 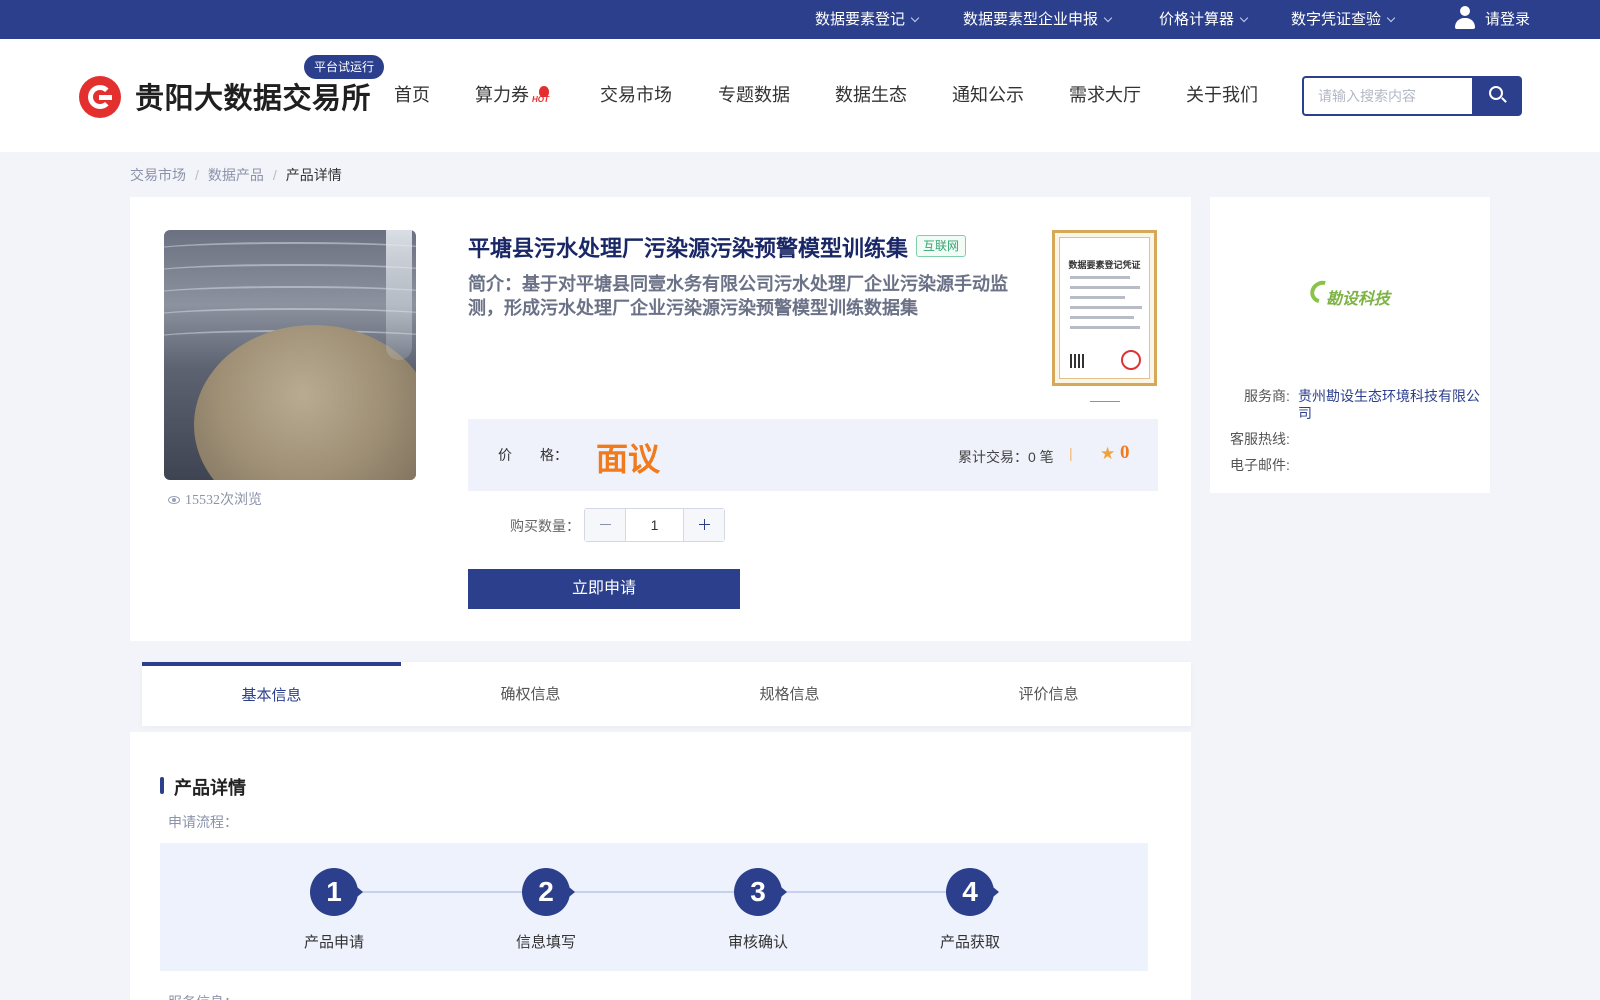 What do you see at coordinates (1031, 19) in the screenshot?
I see `topbar-item-label: 数据要素型企业申报` at bounding box center [1031, 19].